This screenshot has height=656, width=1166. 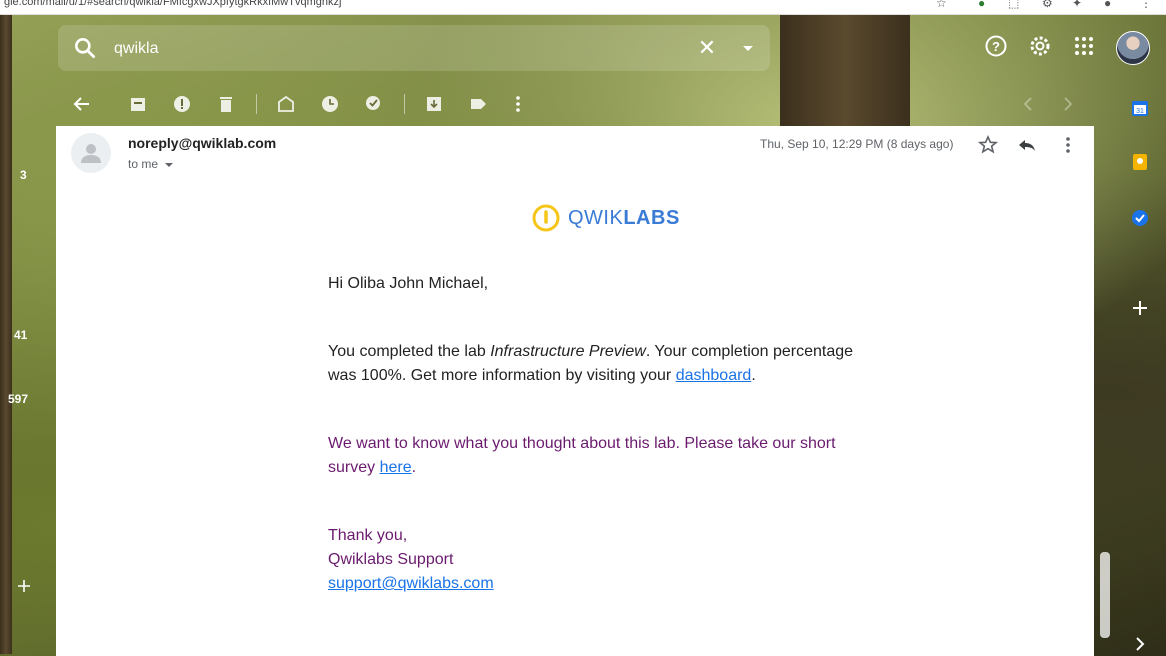 What do you see at coordinates (1140, 111) in the screenshot?
I see `calendar-day: 31` at bounding box center [1140, 111].